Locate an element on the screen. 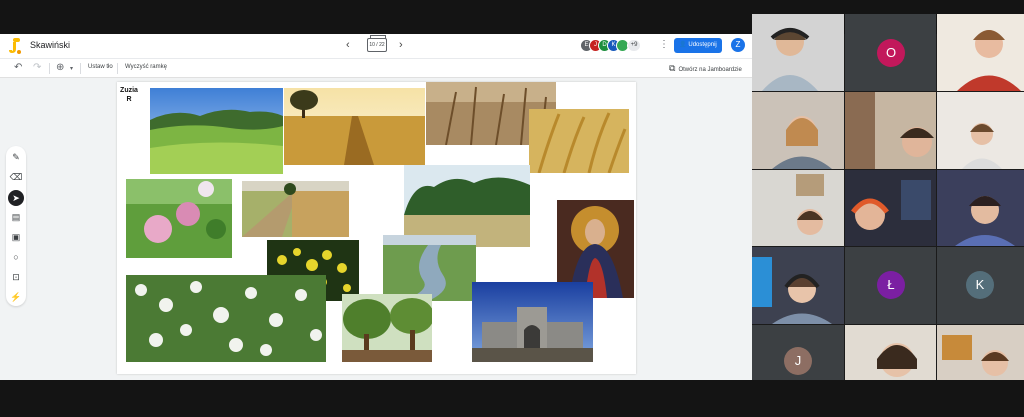 The width and height of the screenshot is (1024, 417). participant-avatar: Ł is located at coordinates (891, 285).